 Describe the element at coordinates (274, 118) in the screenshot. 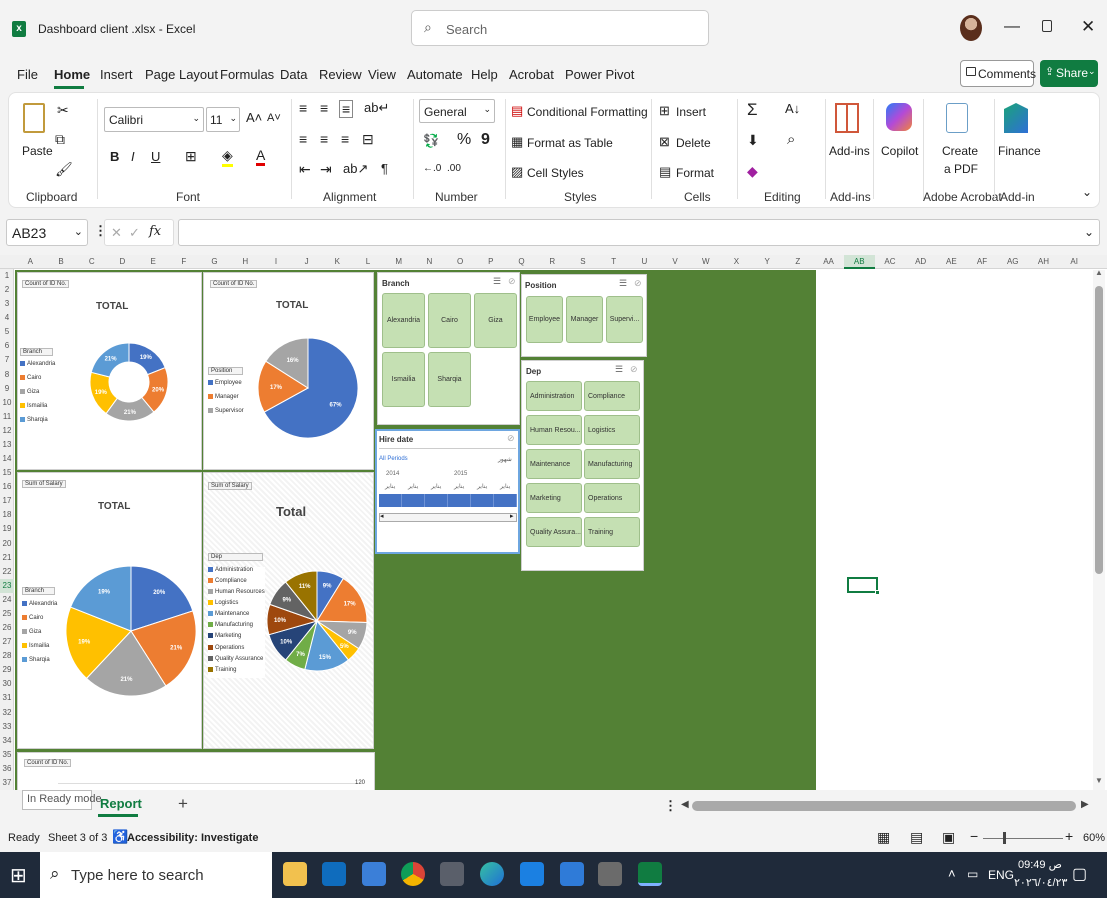

I see `shrink-font-icon: A˅` at that location.